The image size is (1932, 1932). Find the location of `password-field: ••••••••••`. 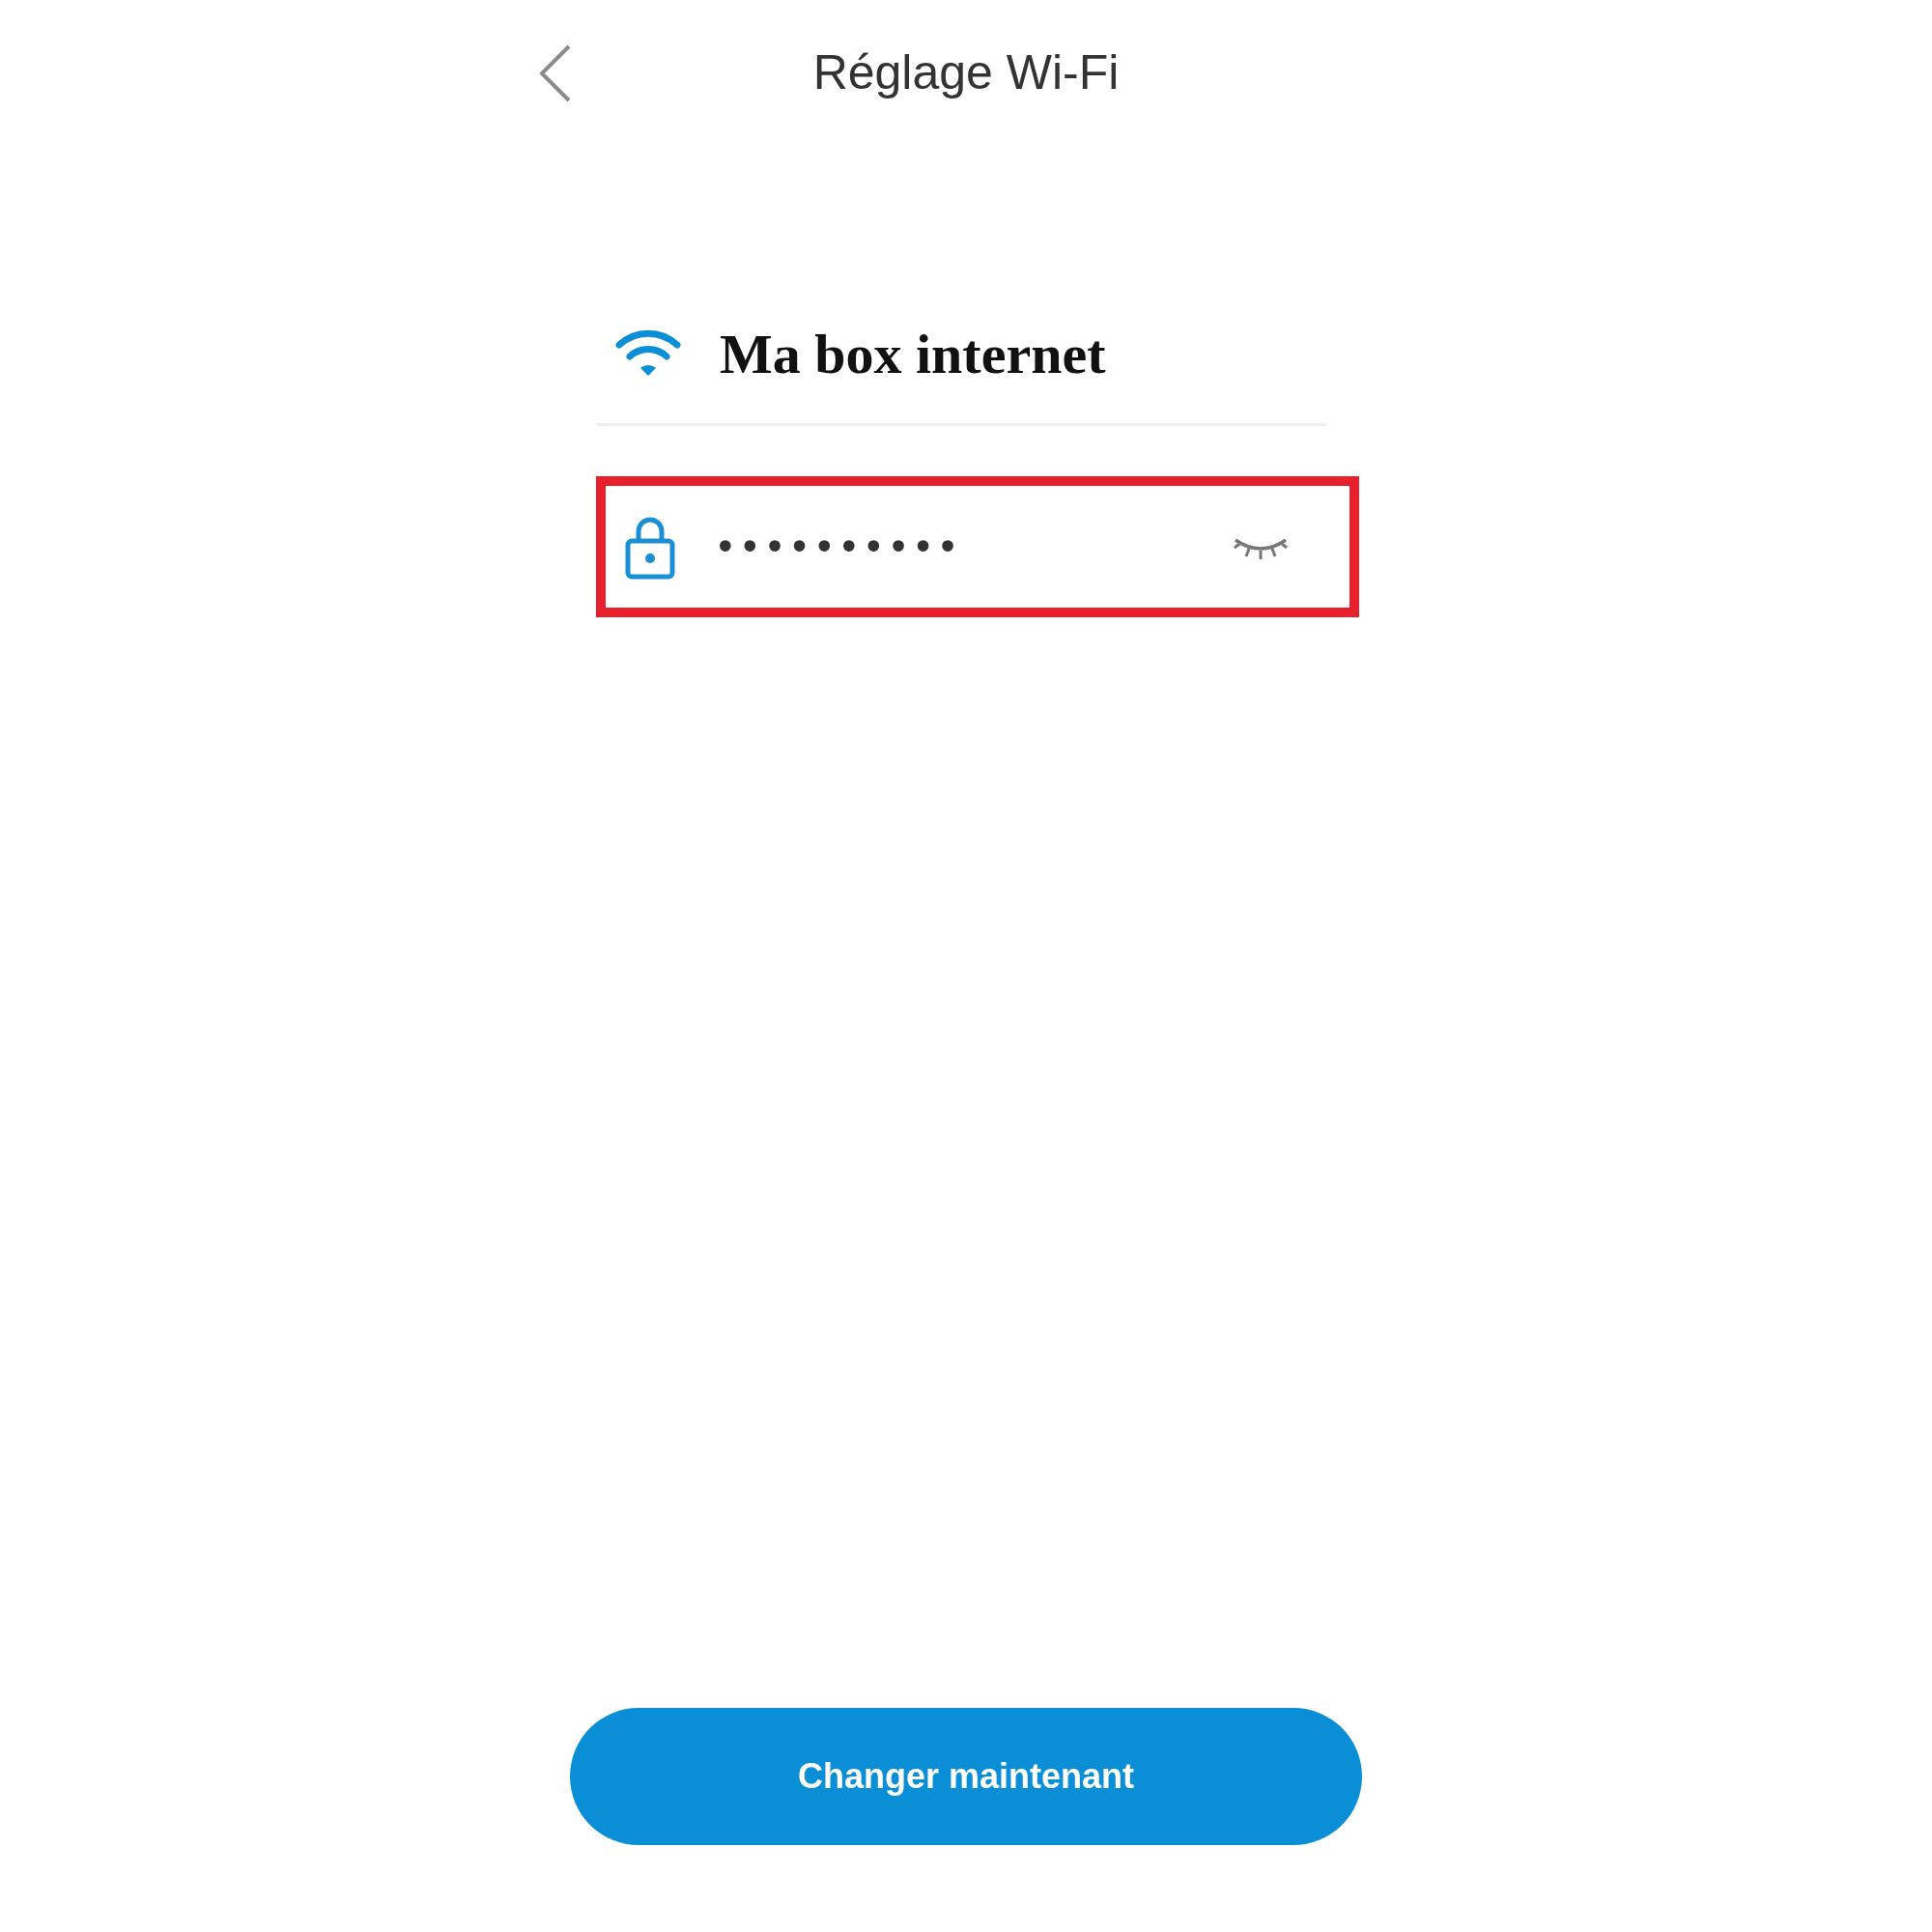

password-field: •••••••••• is located at coordinates (977, 546).